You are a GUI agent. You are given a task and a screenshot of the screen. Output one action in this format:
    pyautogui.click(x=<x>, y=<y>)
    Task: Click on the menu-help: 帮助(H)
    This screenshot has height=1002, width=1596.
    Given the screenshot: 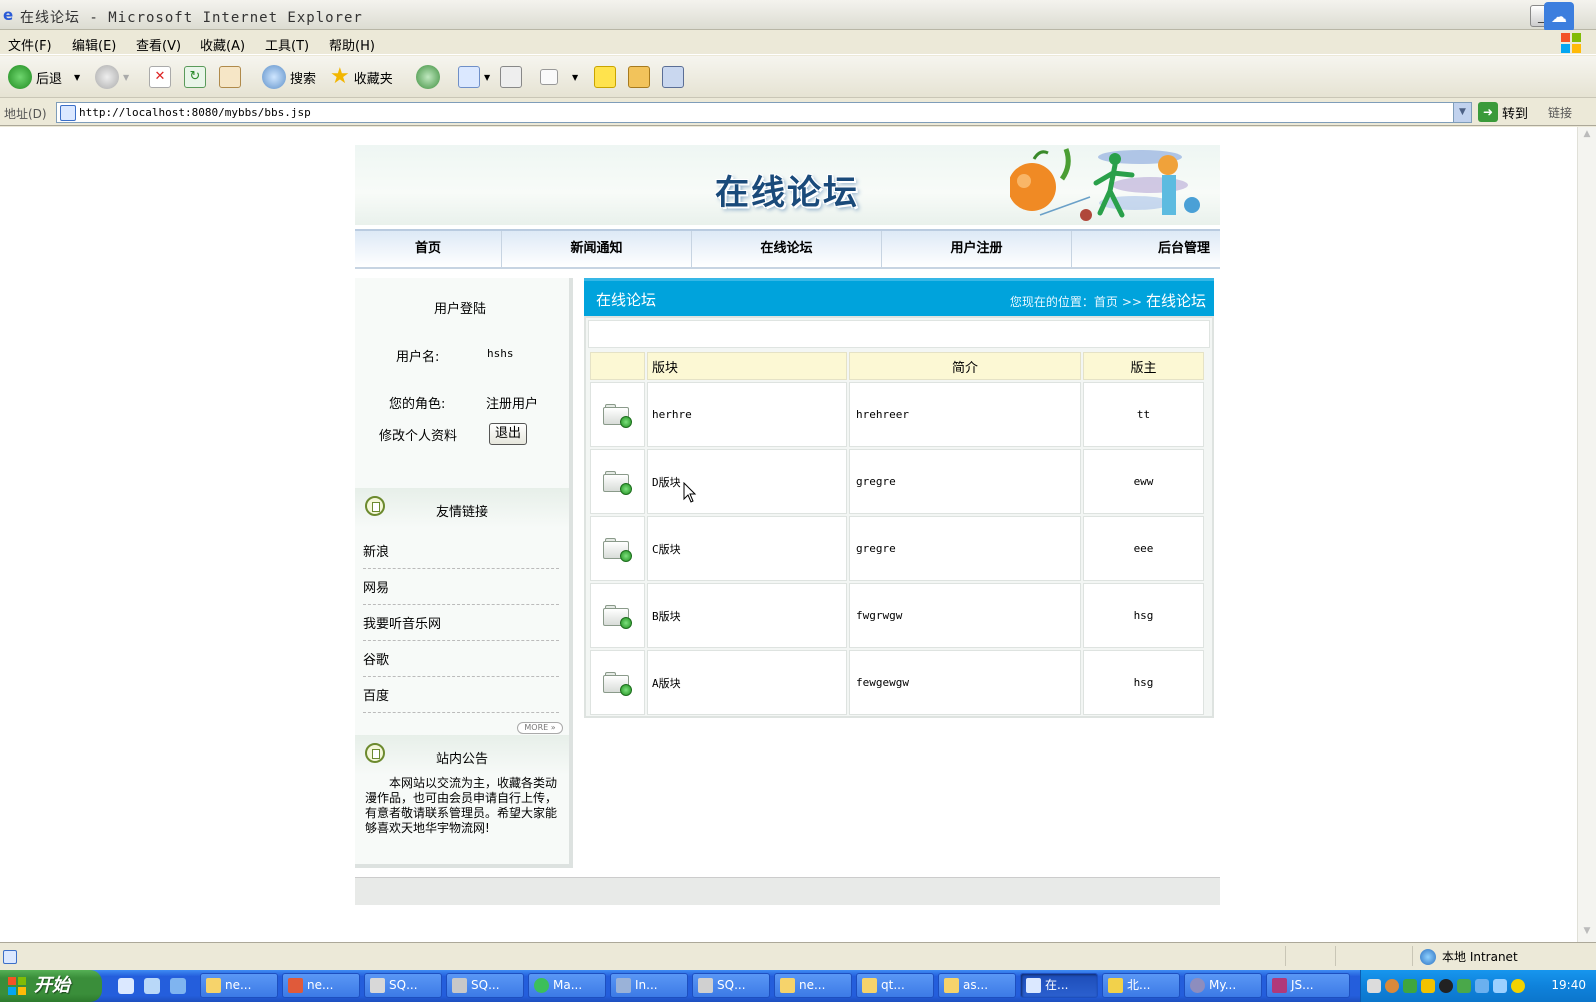 What is the action you would take?
    pyautogui.click(x=352, y=44)
    